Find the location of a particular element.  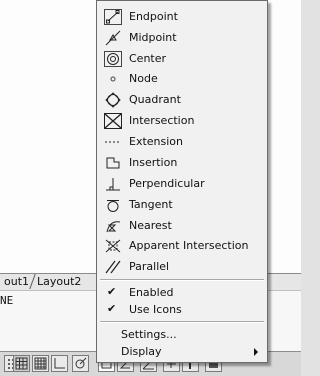

tab-layout2-label: Layout2 is located at coordinates (59, 281).